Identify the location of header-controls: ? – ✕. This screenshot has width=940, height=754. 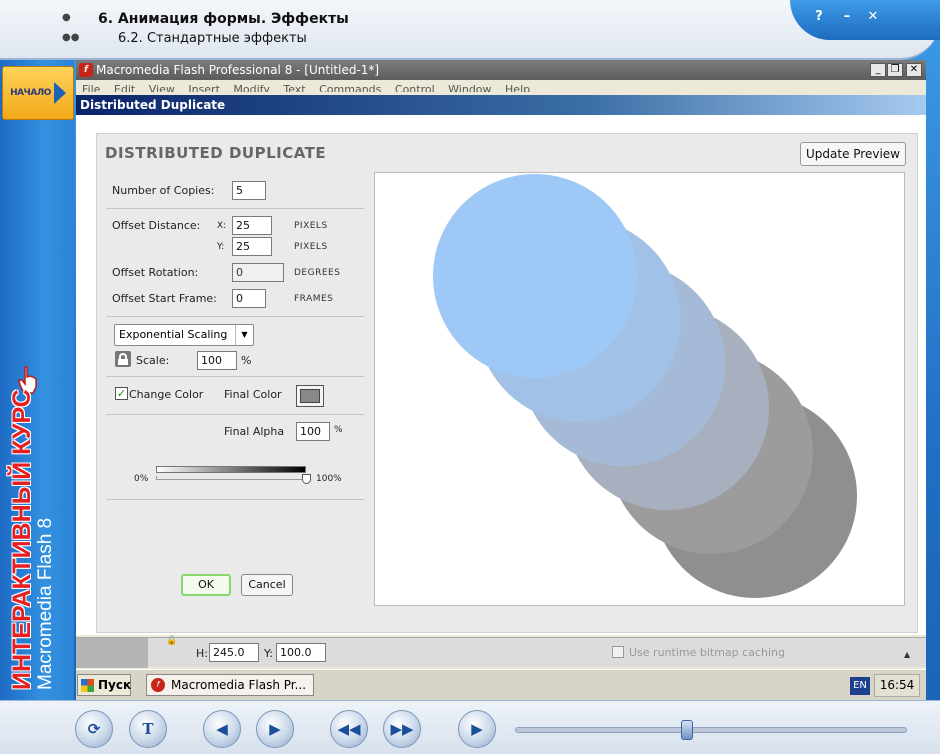
(865, 20).